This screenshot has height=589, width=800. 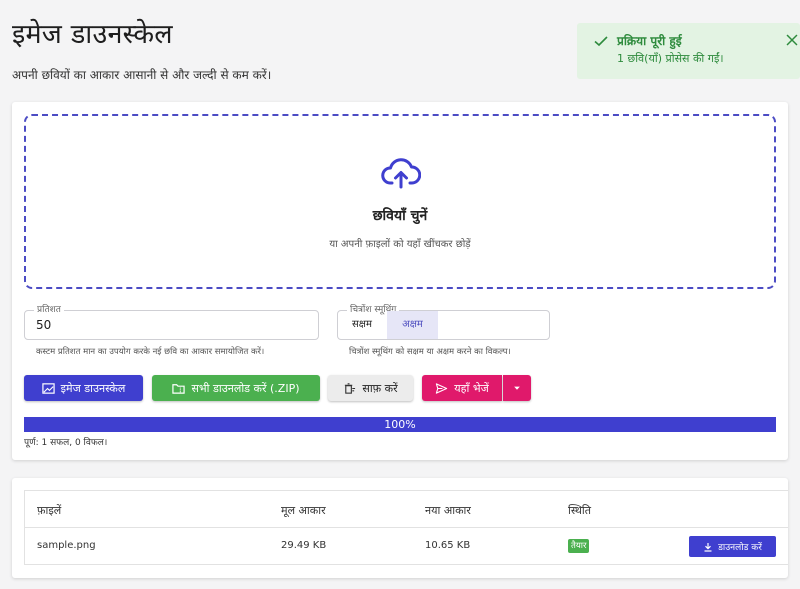 I want to click on dropzone-title: छवियाँ चुनें, so click(x=400, y=216).